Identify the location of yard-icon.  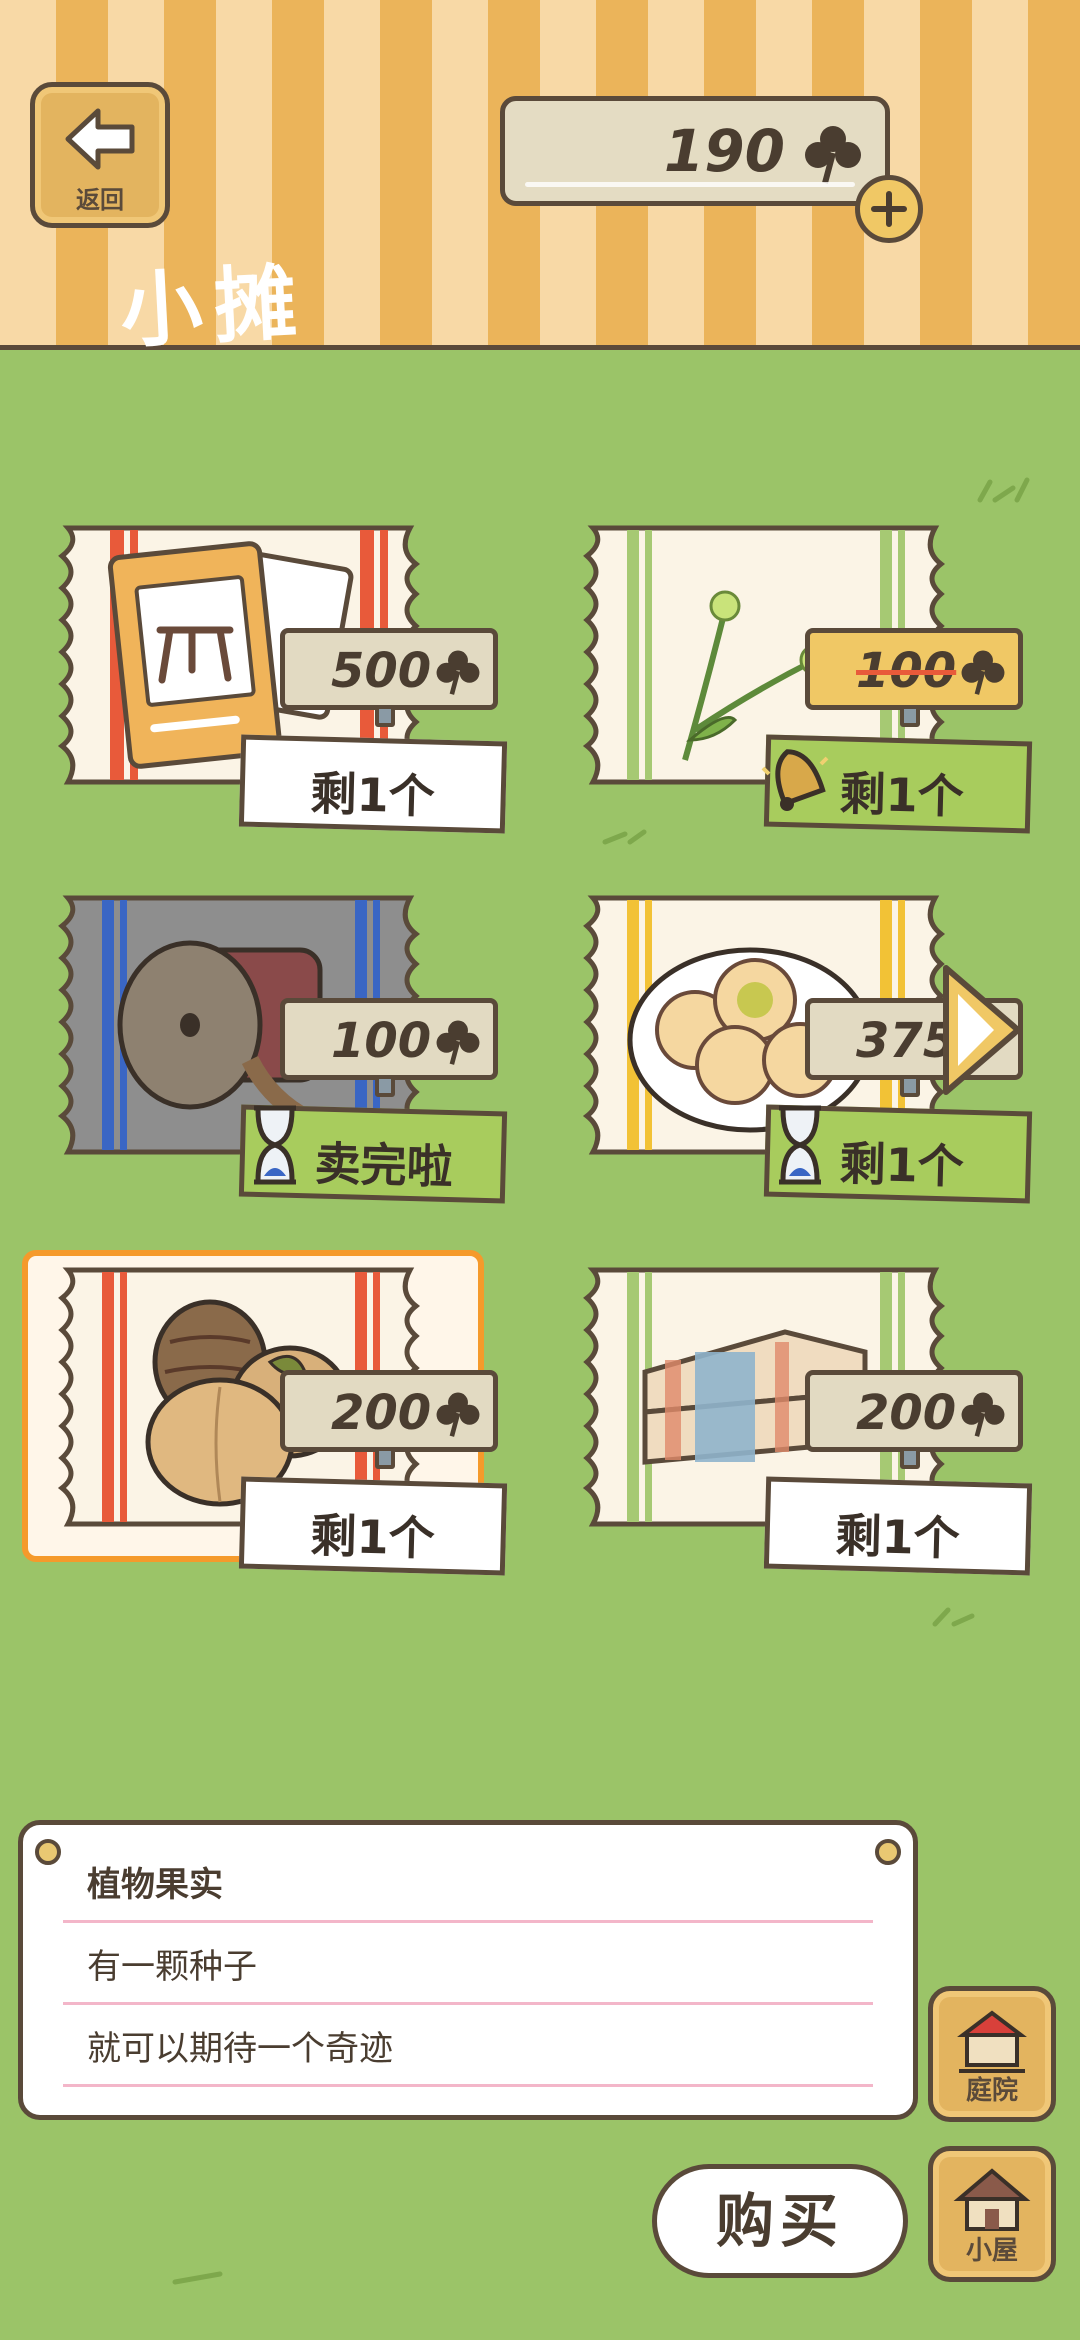
(992, 2041).